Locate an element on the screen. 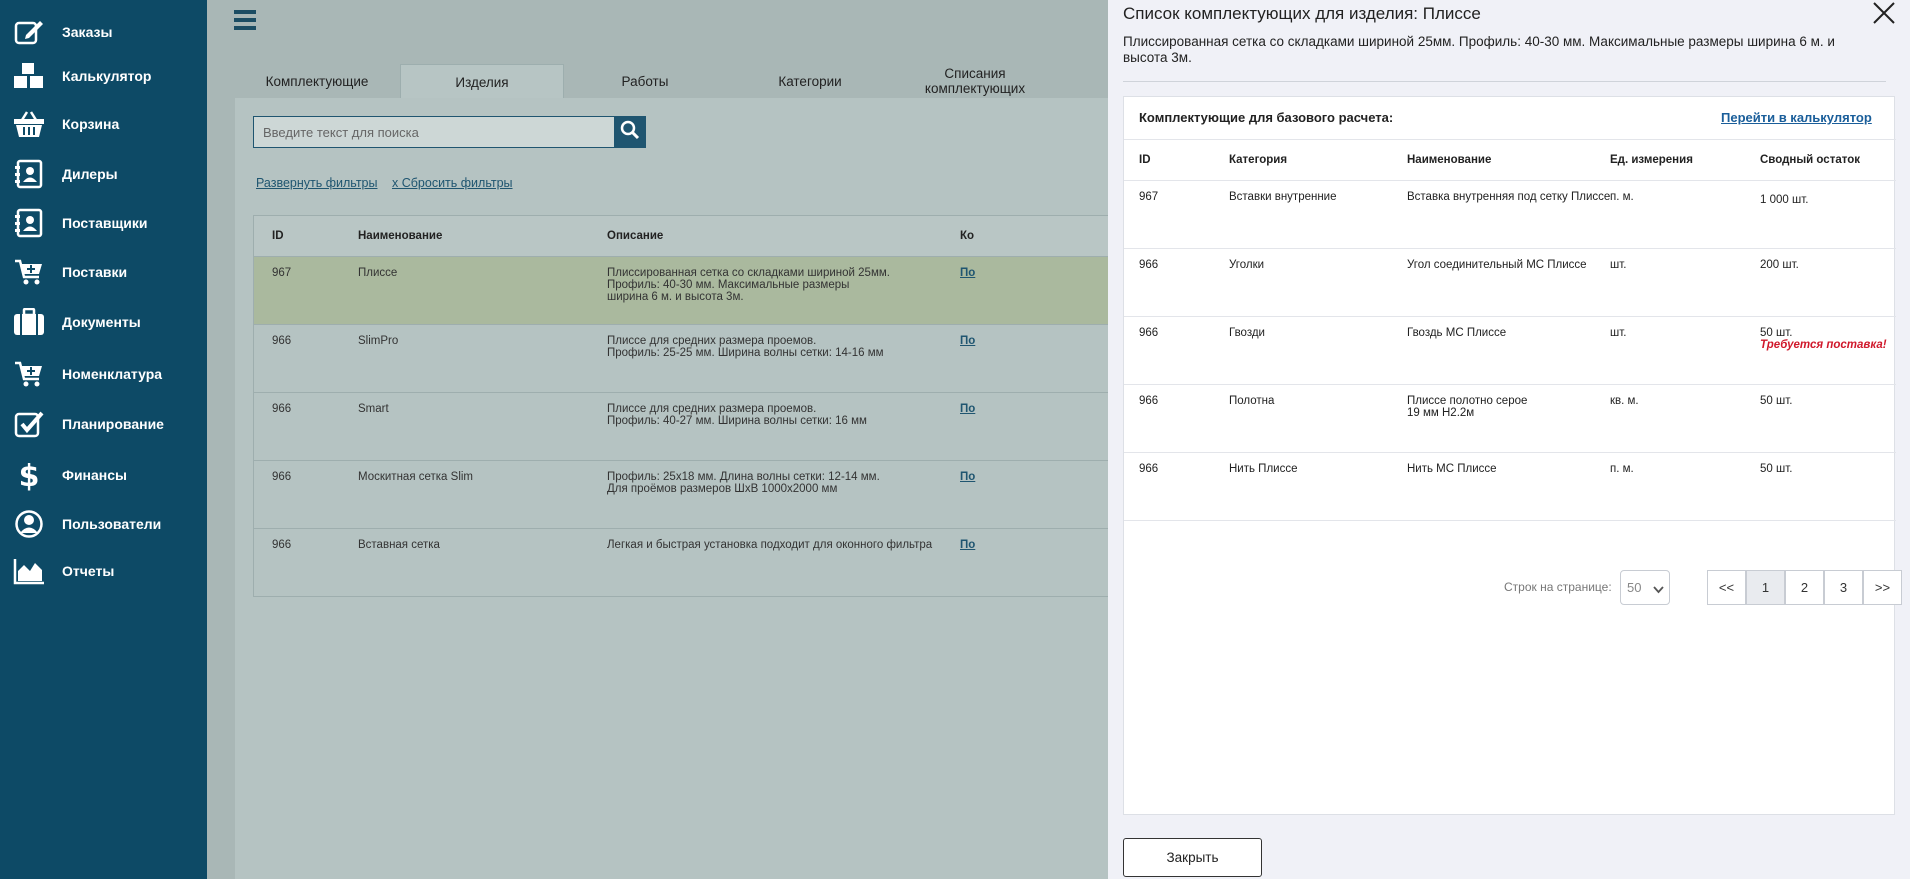 Image resolution: width=1910 pixels, height=879 pixels. sidebar-item-suppliers: Поставщики is located at coordinates (103, 223).